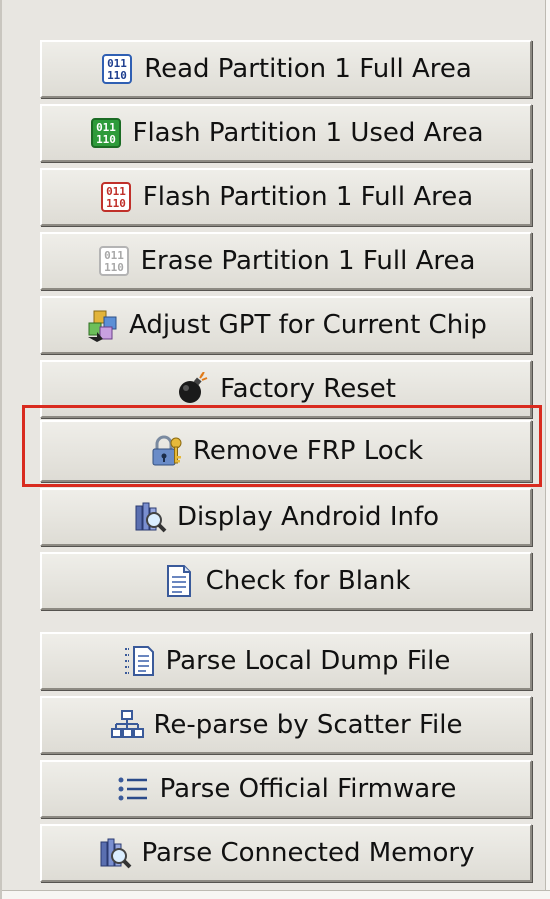 This screenshot has height=899, width=550. Describe the element at coordinates (150, 517) in the screenshot. I see `info-magnifier-icon` at that location.